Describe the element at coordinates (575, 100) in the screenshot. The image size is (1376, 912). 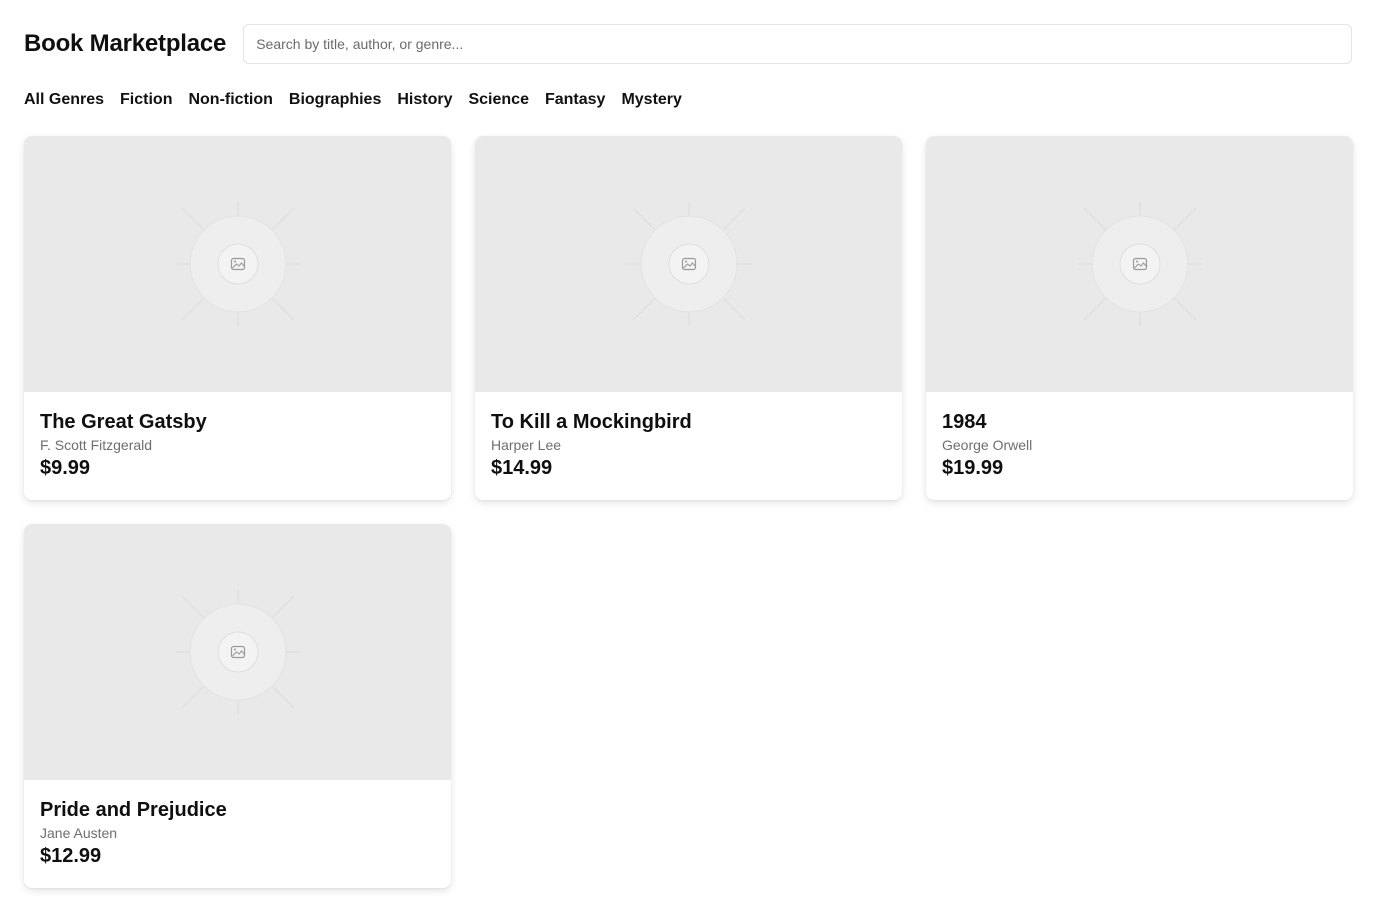
I see `genre-link-fantasy: Fantasy` at that location.